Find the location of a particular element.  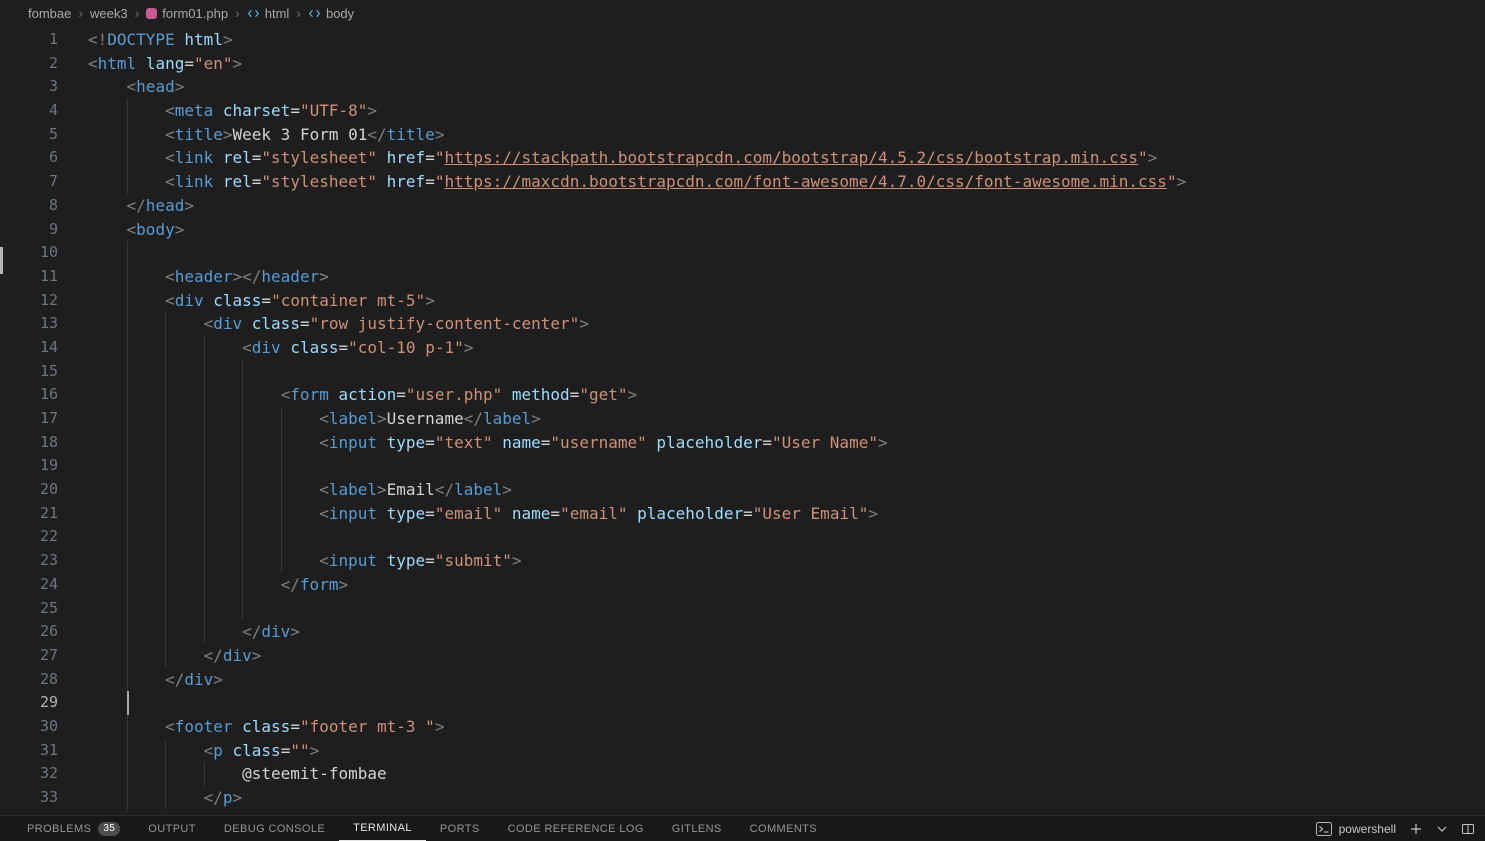

panel-tab-problems: PROBLEMS 35 is located at coordinates (73, 828).